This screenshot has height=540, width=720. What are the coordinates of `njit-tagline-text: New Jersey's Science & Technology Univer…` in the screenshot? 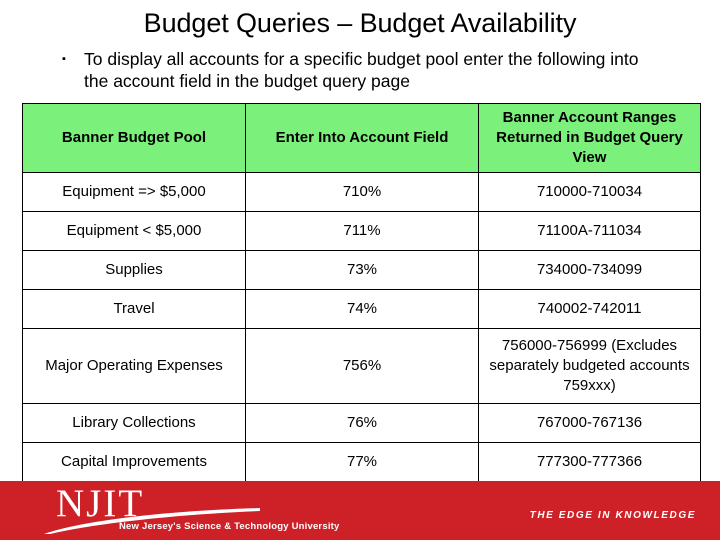 It's located at (229, 526).